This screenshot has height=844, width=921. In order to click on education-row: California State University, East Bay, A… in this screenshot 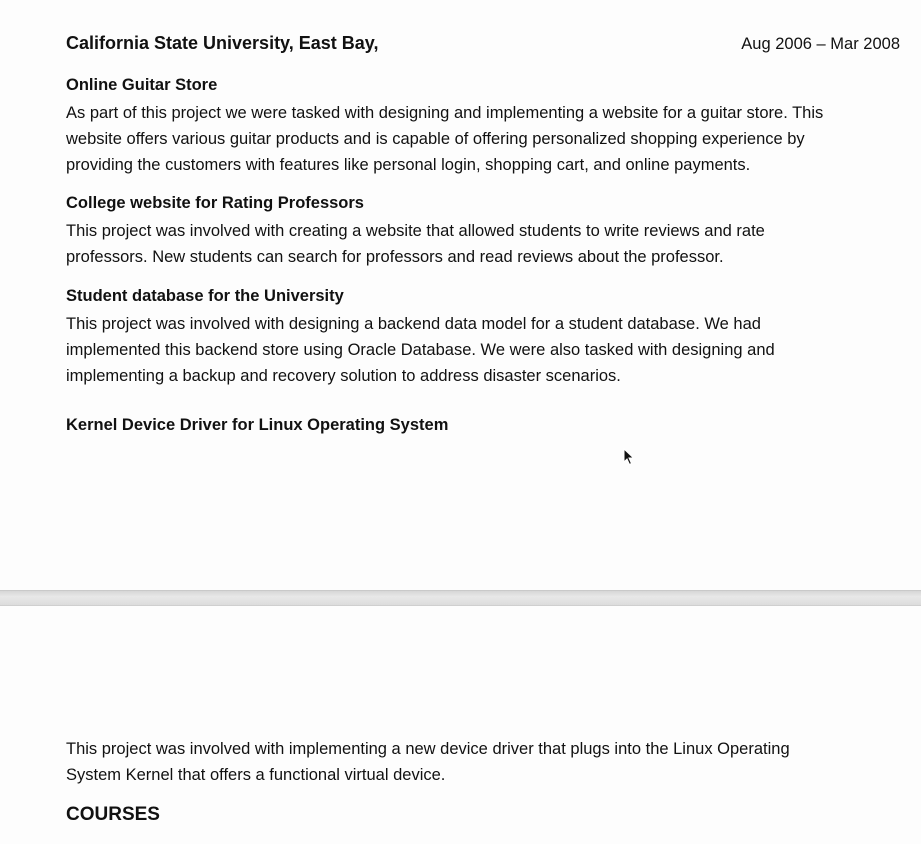, I will do `click(483, 46)`.